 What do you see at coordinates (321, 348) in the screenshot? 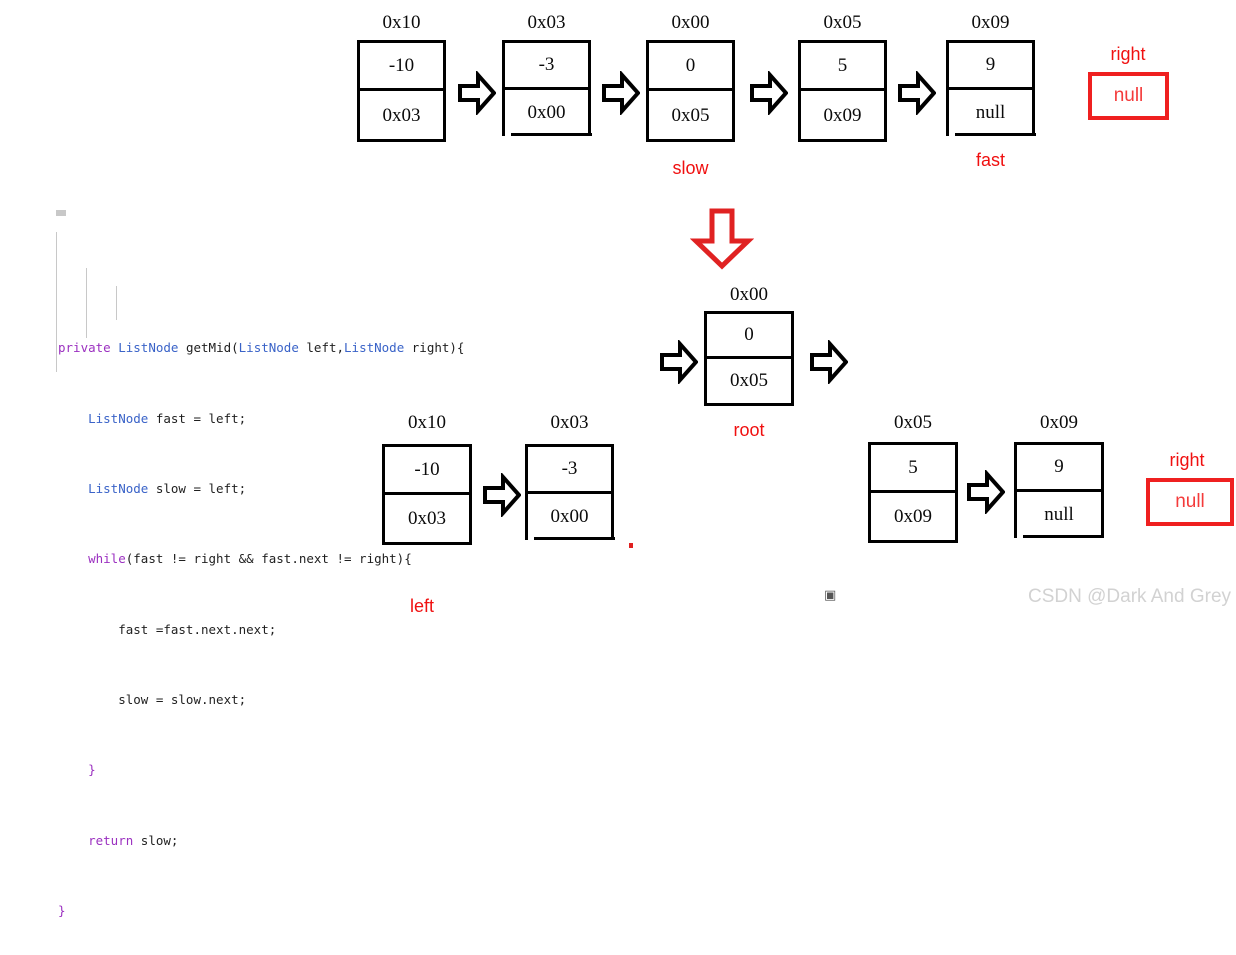
I see `code-token-param: left,` at bounding box center [321, 348].